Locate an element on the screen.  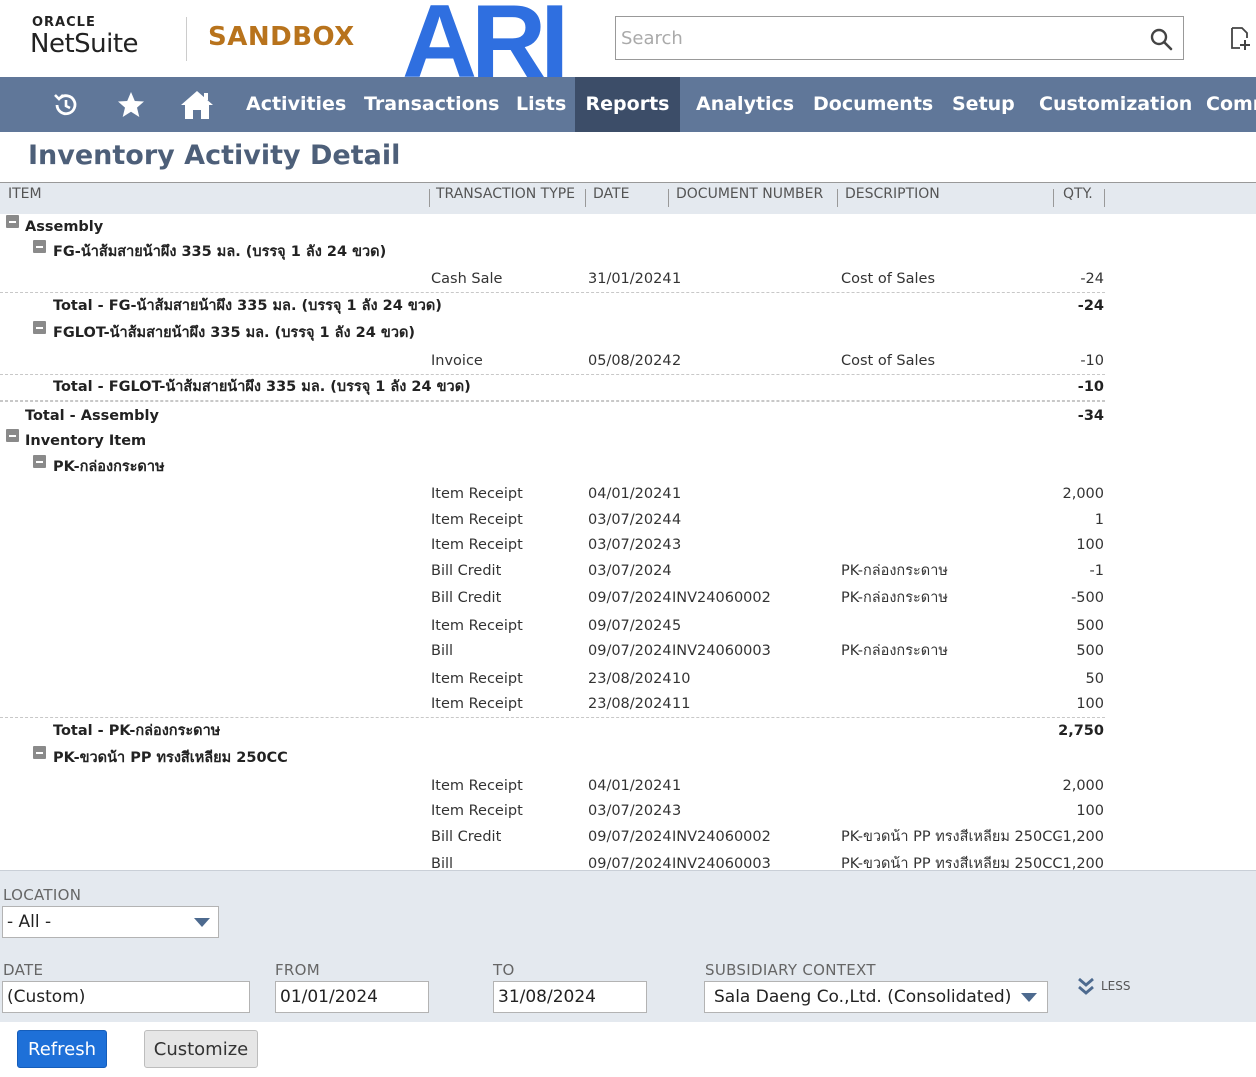
transaction-type-cell: Cash Sale is located at coordinates (466, 279).